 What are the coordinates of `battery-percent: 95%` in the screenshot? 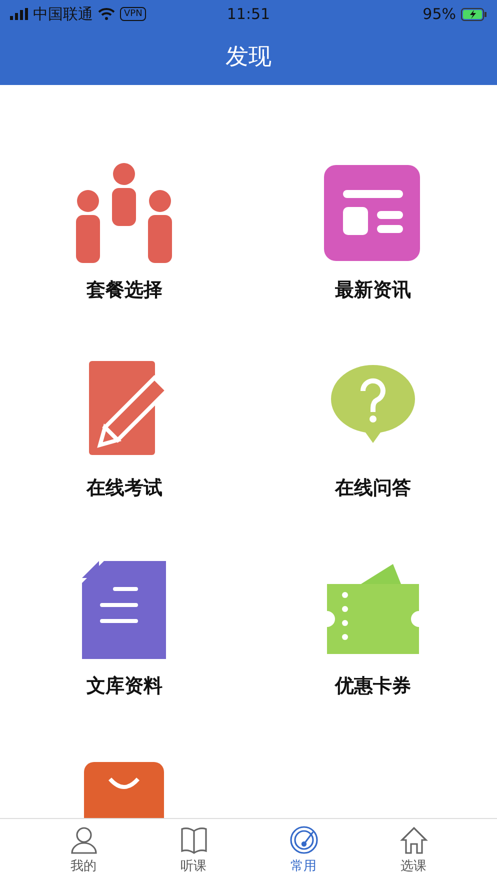 It's located at (439, 14).